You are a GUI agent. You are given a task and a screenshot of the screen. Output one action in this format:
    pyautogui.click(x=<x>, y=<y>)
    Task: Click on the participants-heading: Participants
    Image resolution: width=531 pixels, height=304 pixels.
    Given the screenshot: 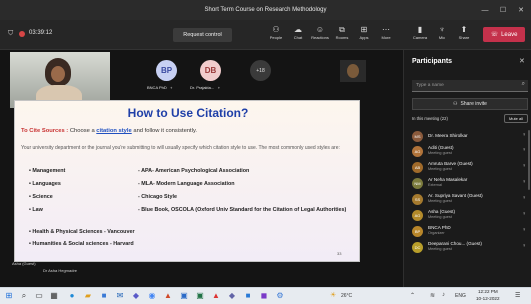 What is the action you would take?
    pyautogui.click(x=432, y=61)
    